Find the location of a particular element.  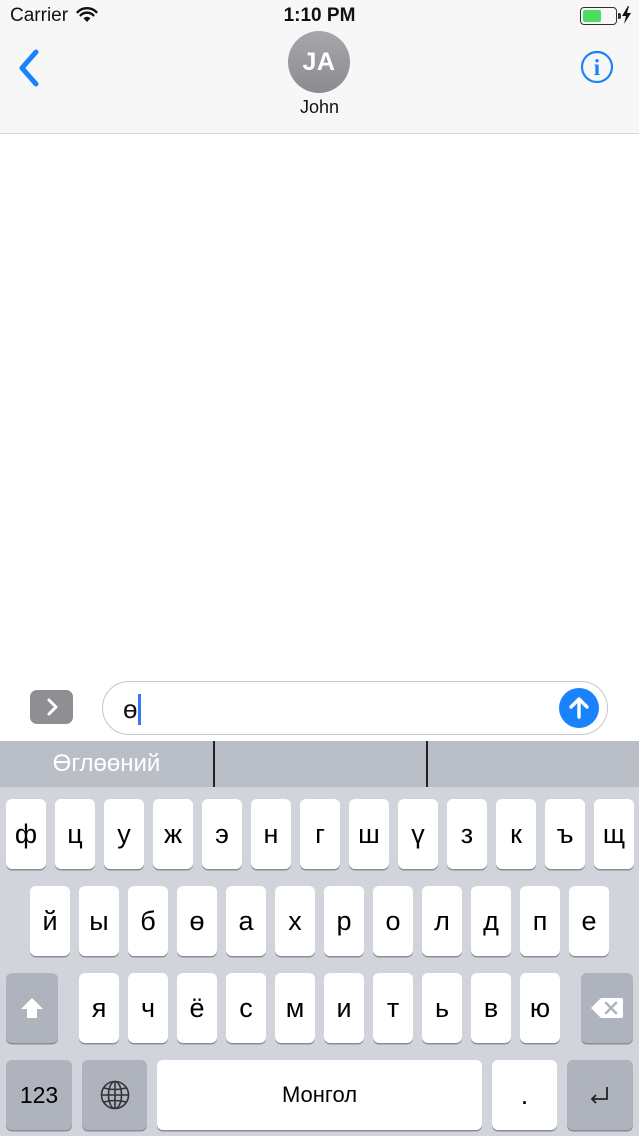

globe-key is located at coordinates (114, 1095).